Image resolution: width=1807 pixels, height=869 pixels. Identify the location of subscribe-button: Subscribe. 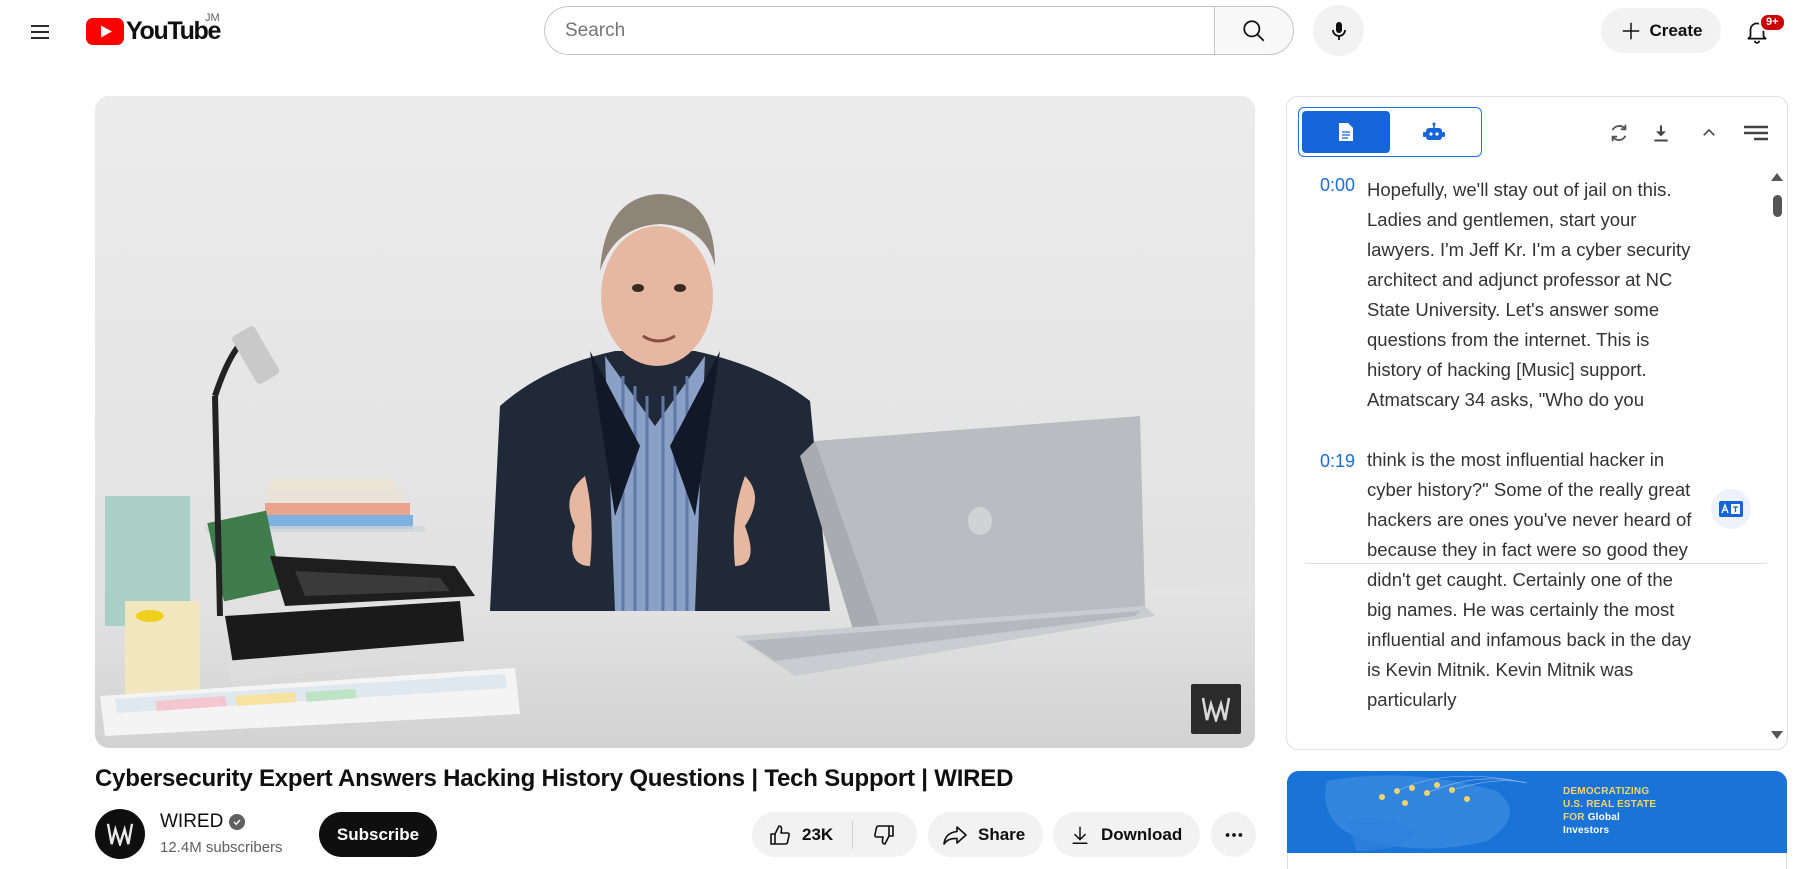
(378, 834).